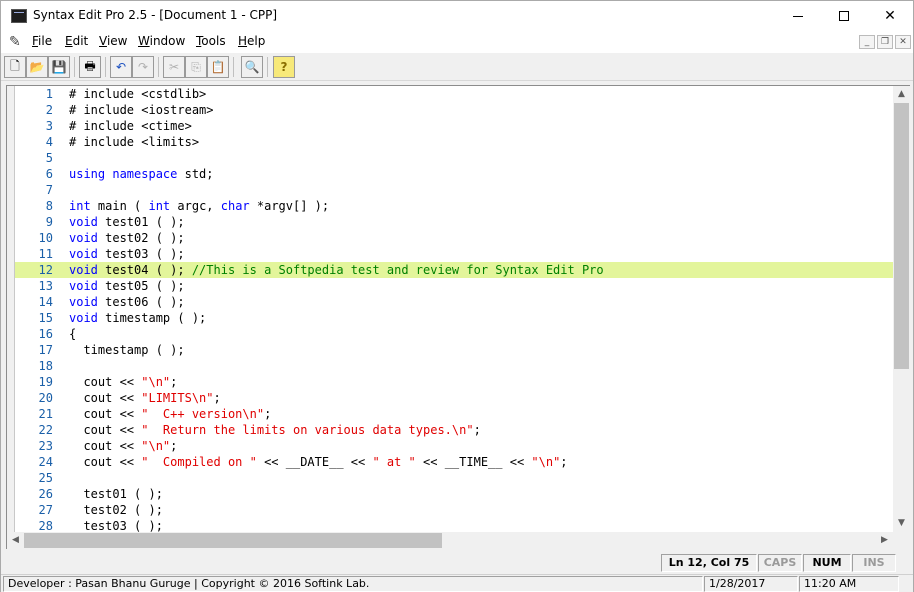 This screenshot has width=914, height=592. I want to click on print-button: 🖶, so click(90, 67).